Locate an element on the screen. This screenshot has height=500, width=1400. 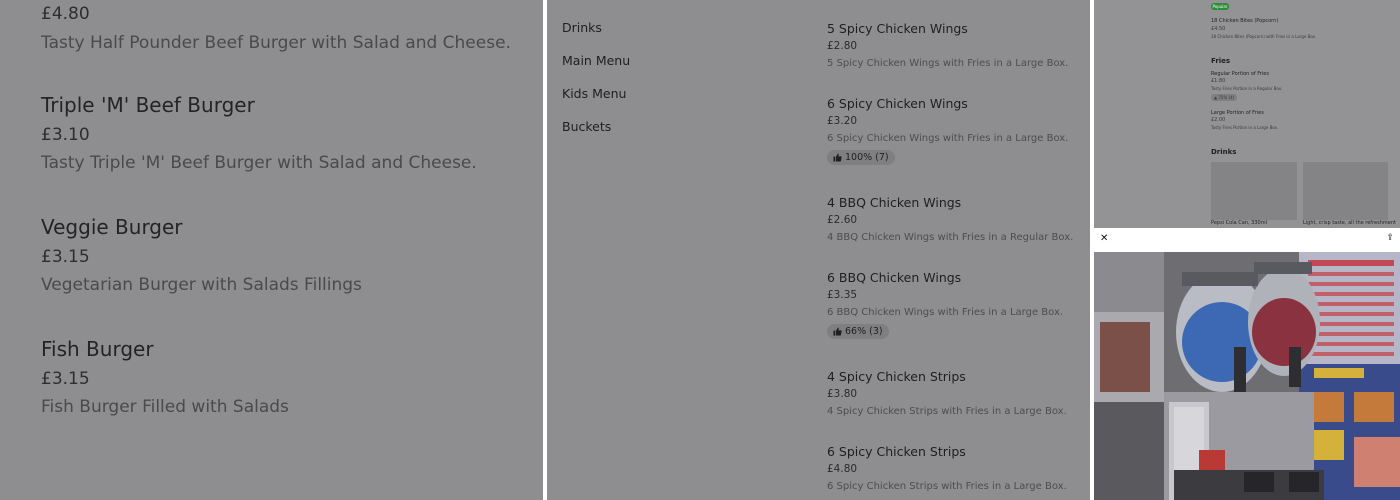
rating-badge: 66% (3) is located at coordinates (858, 331).